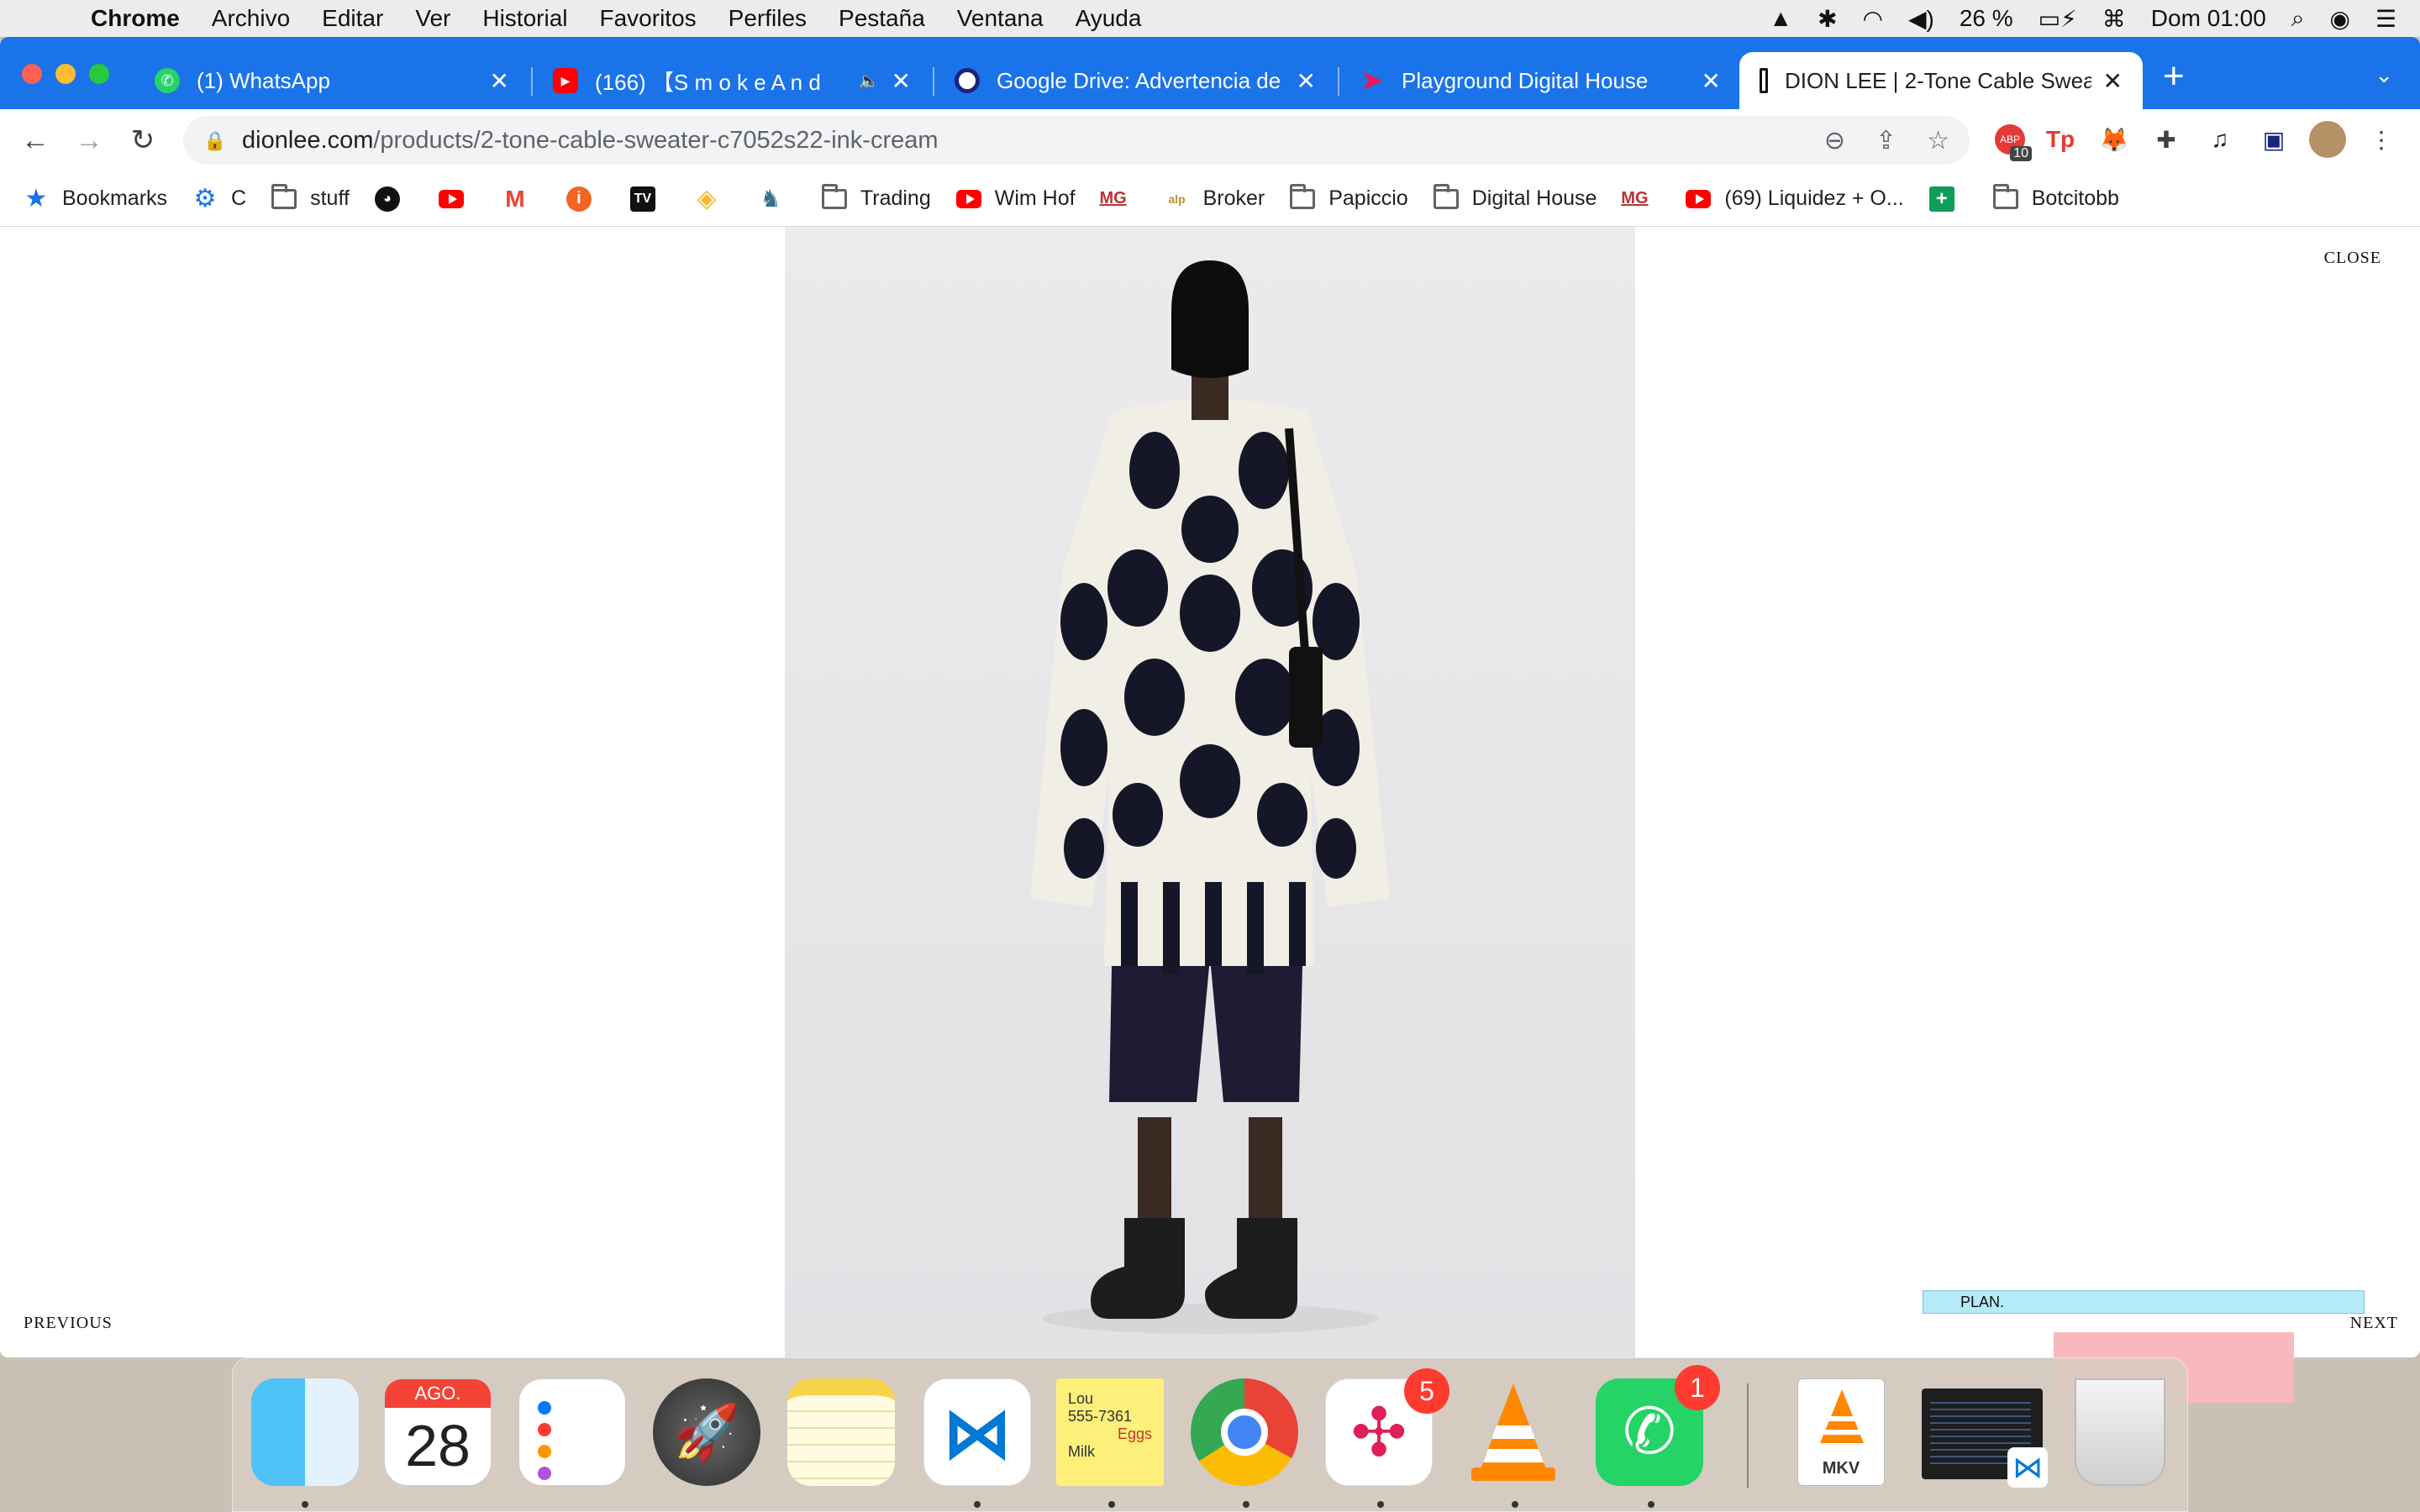  I want to click on vscode-window-thumbnail: ⋈, so click(1985, 1438).